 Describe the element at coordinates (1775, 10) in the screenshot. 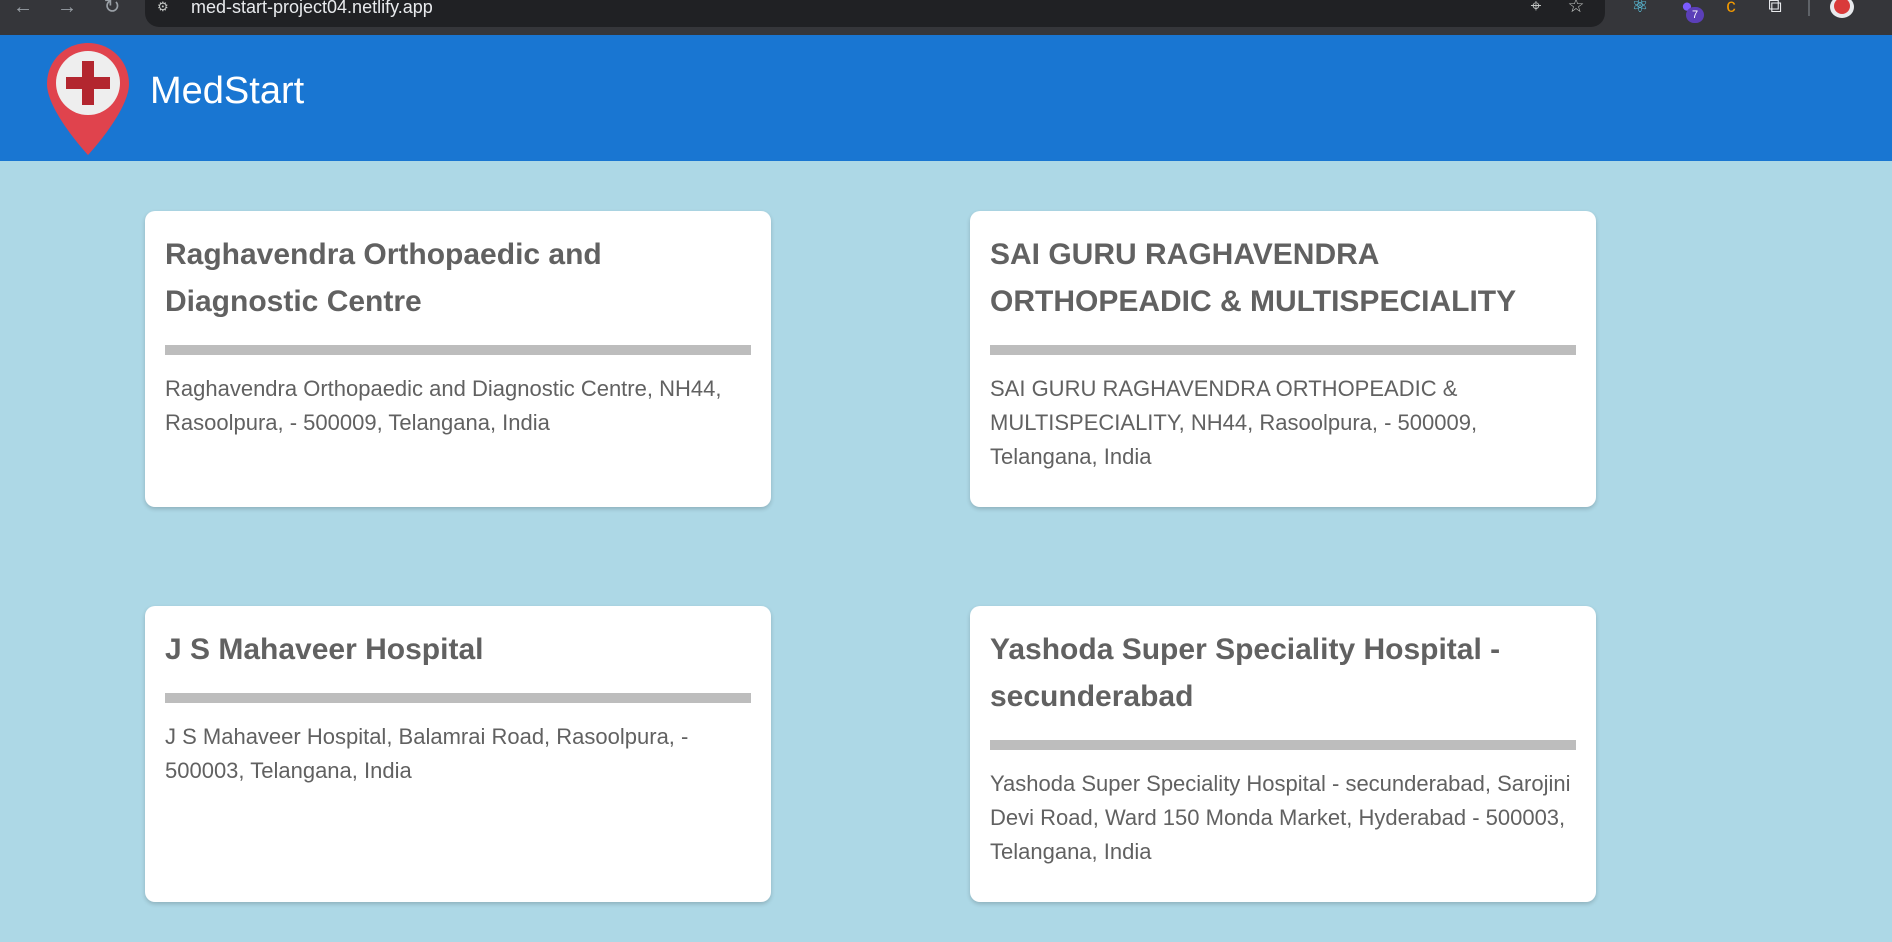

I see `extensions-puzzle-icon: ⧉` at that location.